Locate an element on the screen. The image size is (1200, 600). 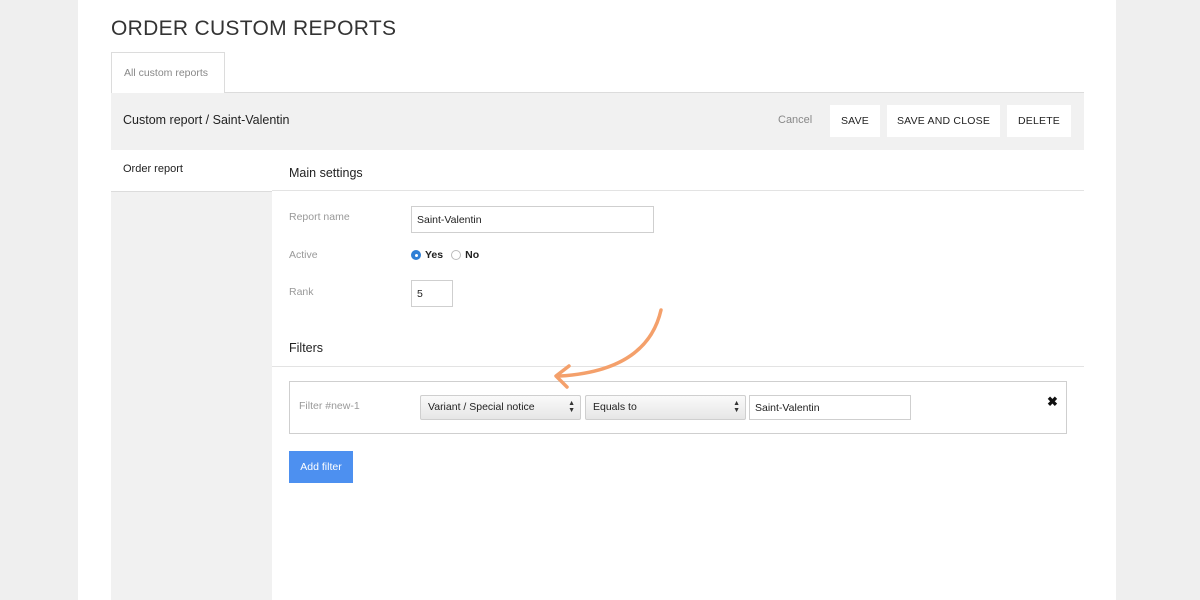
filter-field-value: Variant / Special notice is located at coordinates (481, 407).